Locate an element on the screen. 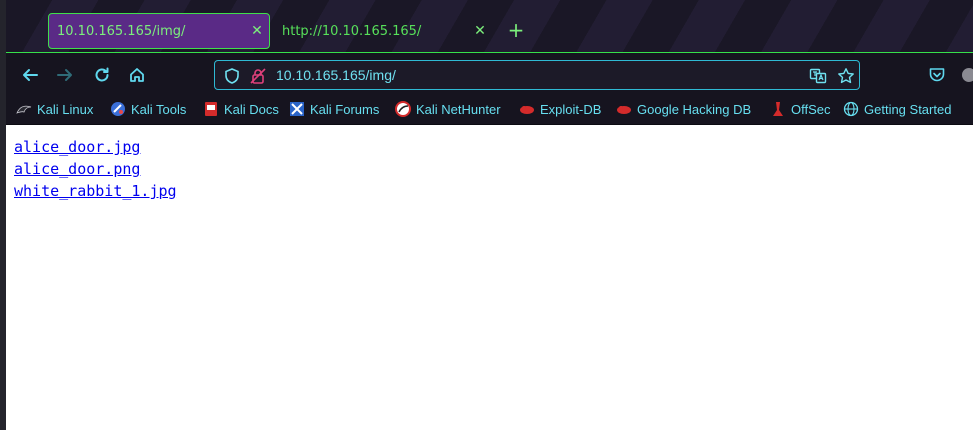  kali-forums-icon is located at coordinates (297, 109).